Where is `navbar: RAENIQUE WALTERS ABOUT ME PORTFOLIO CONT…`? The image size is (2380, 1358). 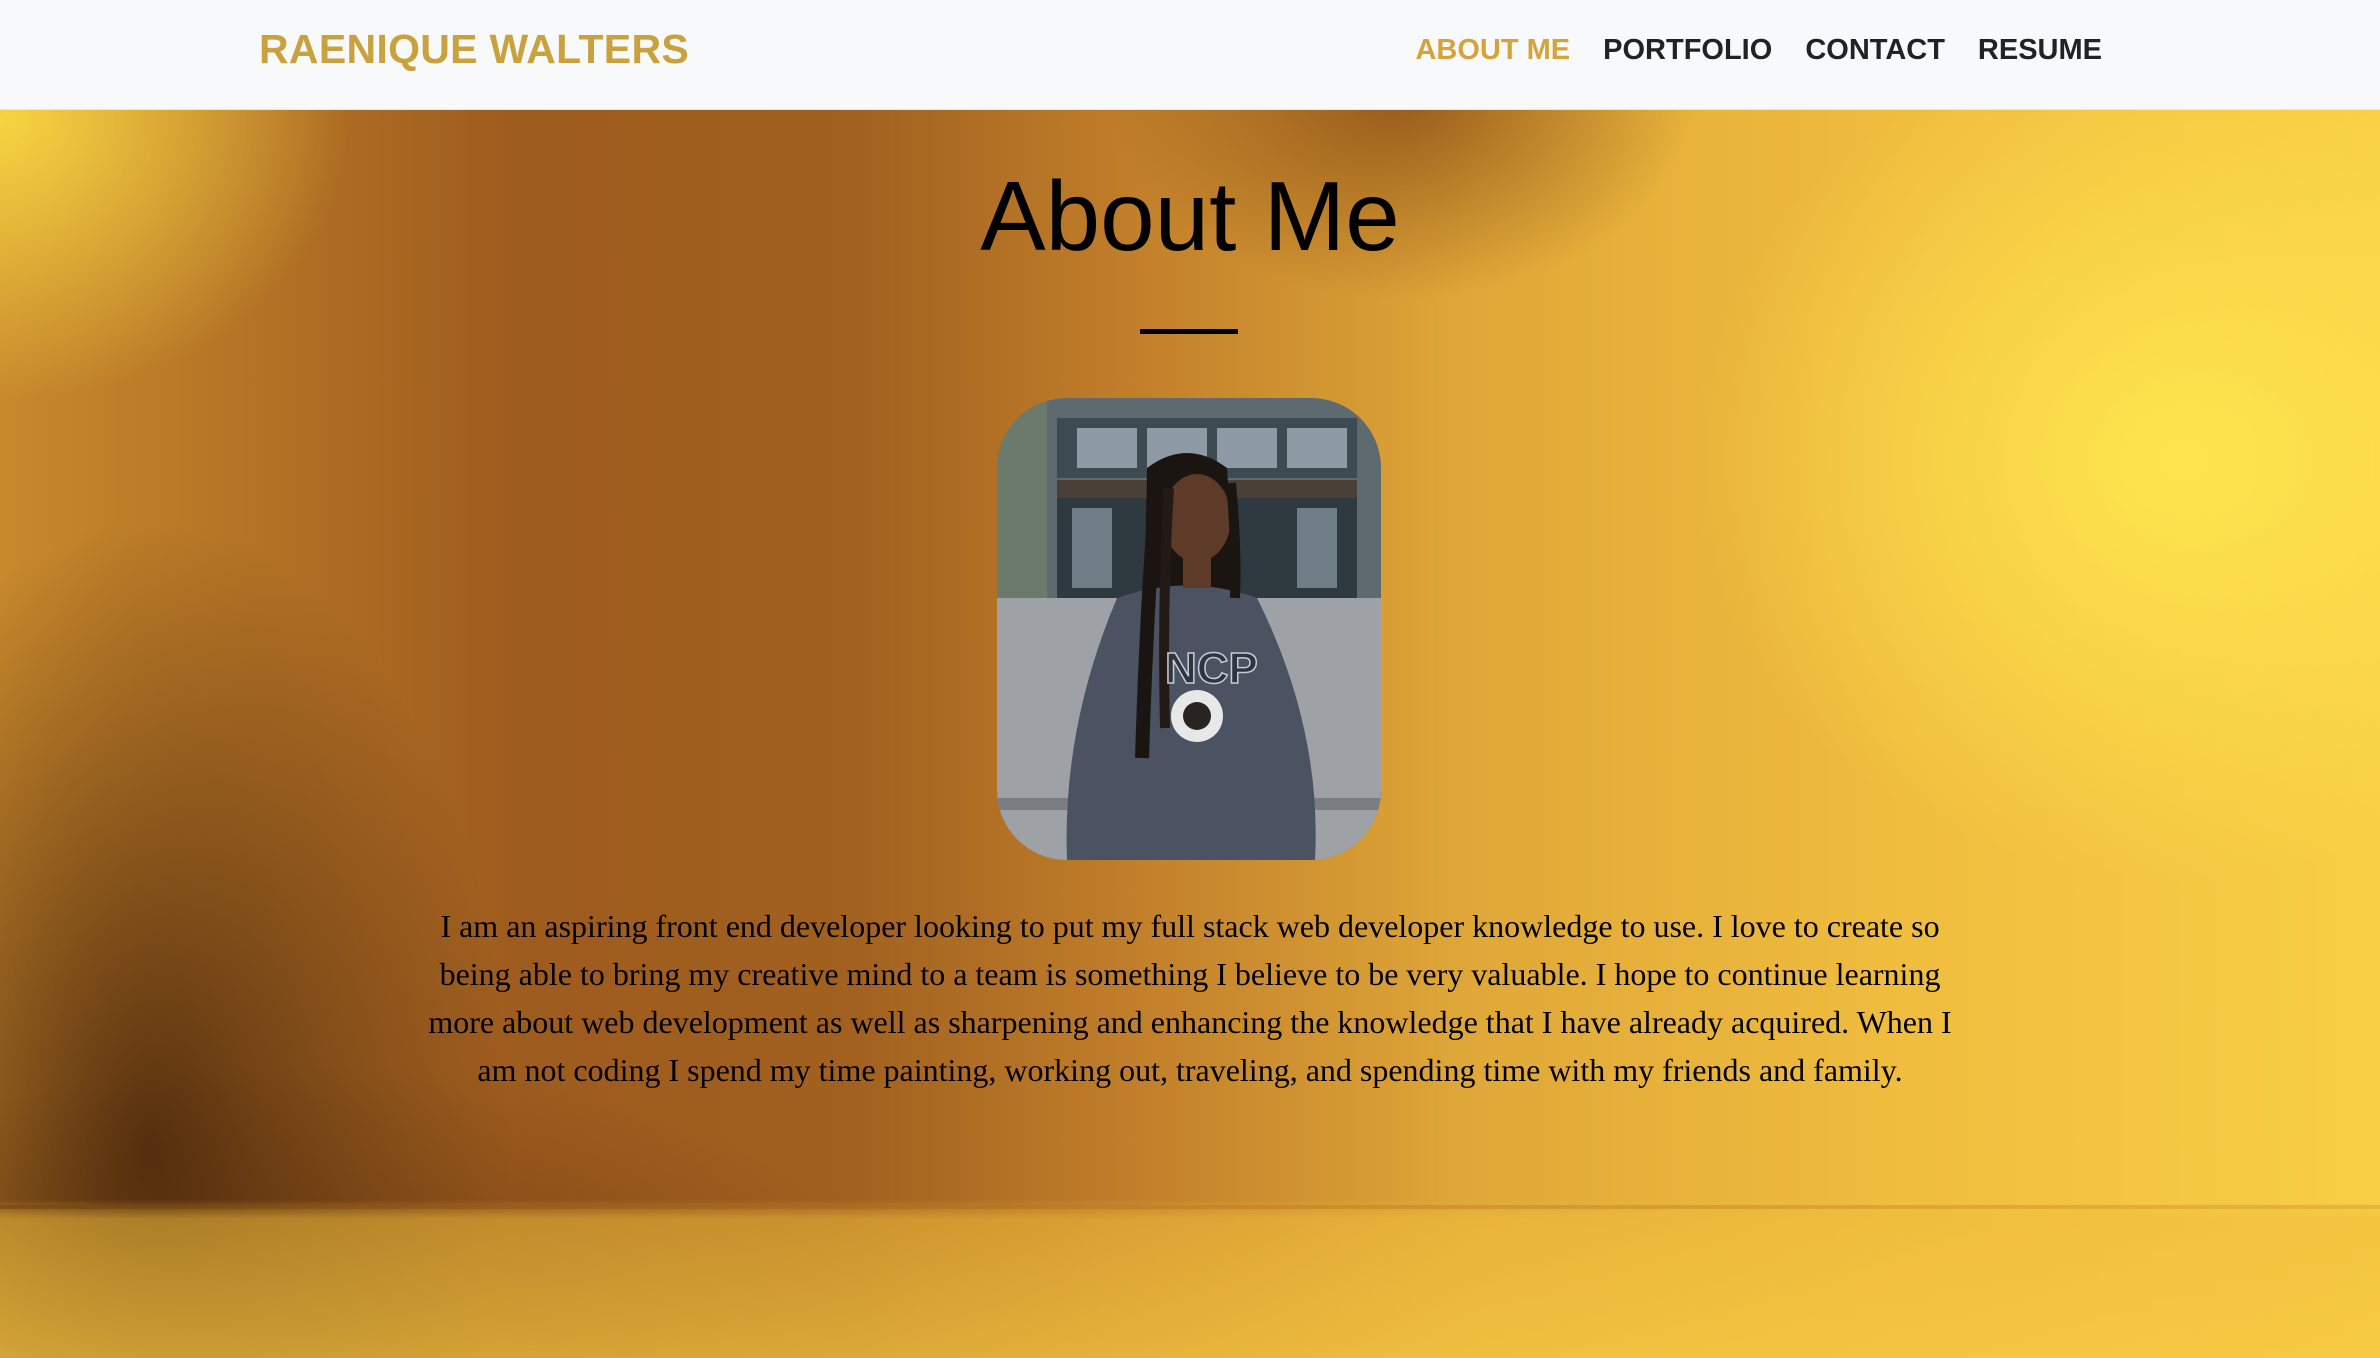 navbar: RAENIQUE WALTERS ABOUT ME PORTFOLIO CONT… is located at coordinates (1190, 55).